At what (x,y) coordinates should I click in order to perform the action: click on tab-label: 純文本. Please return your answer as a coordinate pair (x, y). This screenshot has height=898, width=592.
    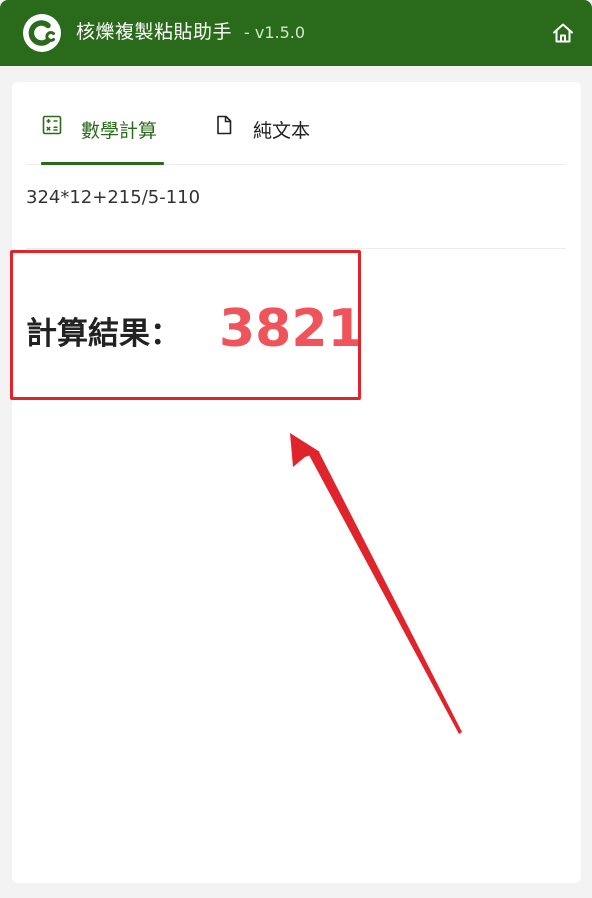
    Looking at the image, I should click on (282, 131).